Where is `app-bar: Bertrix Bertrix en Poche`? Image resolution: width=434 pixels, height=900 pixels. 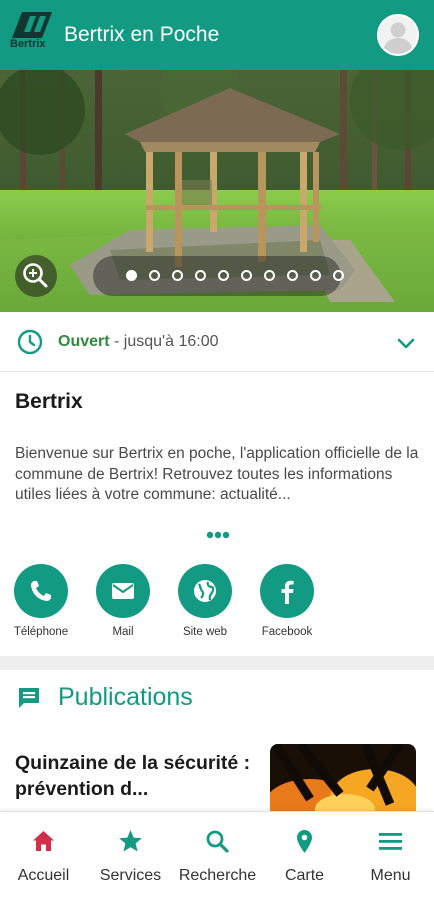
app-bar: Bertrix Bertrix en Poche is located at coordinates (217, 35).